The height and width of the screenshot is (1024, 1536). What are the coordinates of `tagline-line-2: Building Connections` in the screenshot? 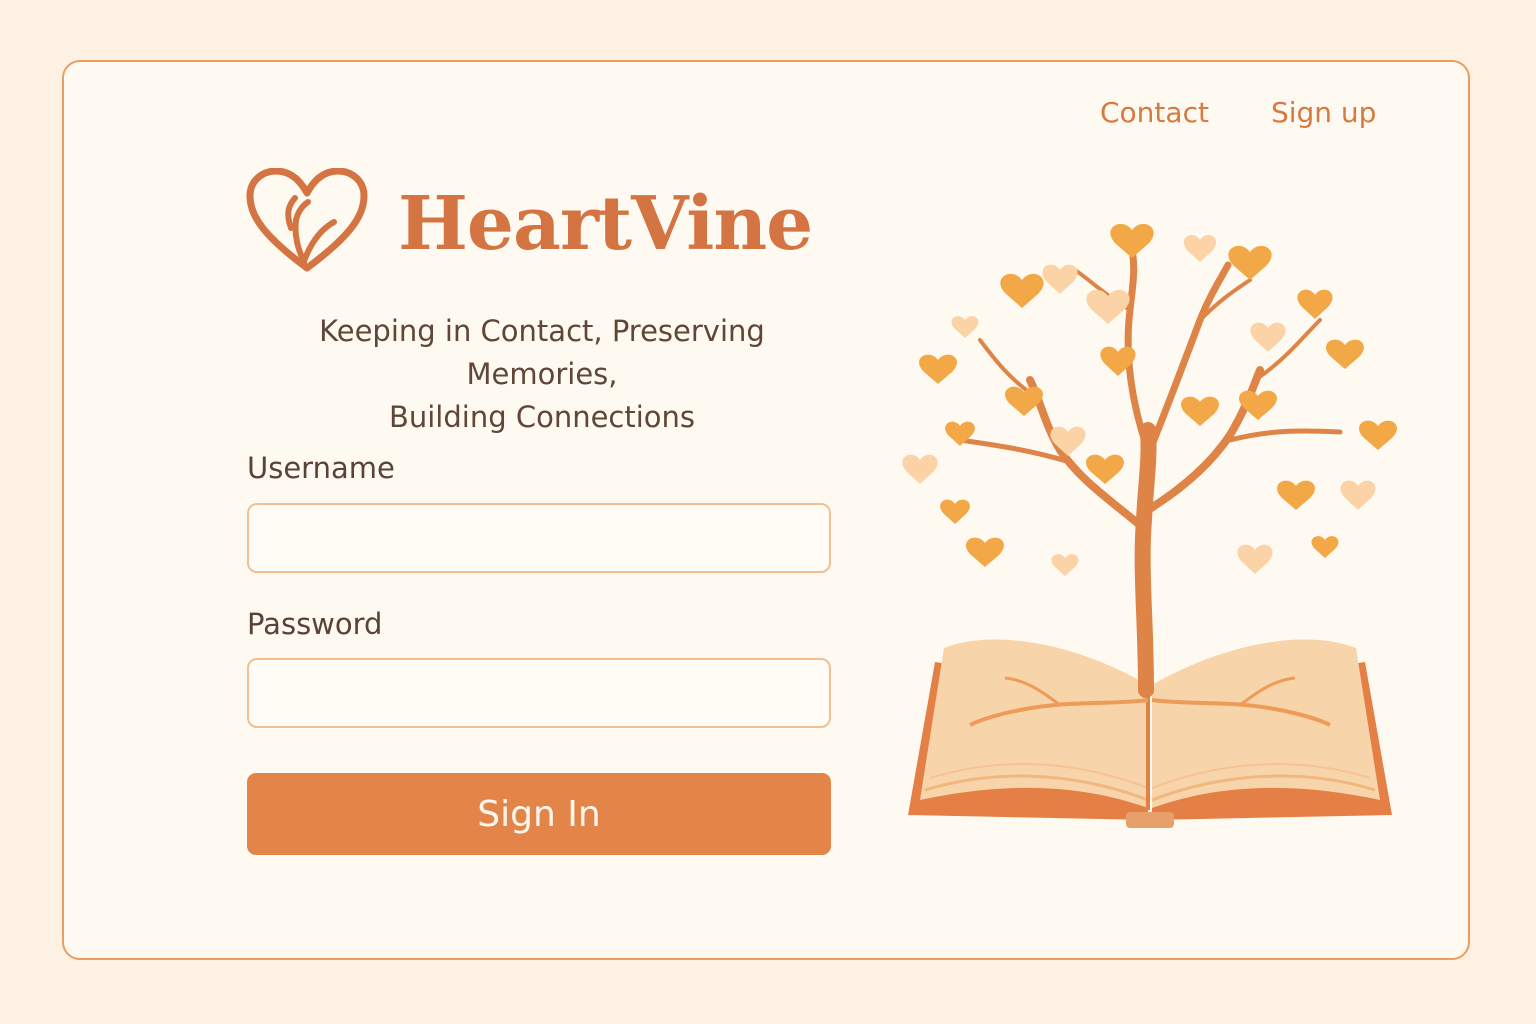 It's located at (542, 417).